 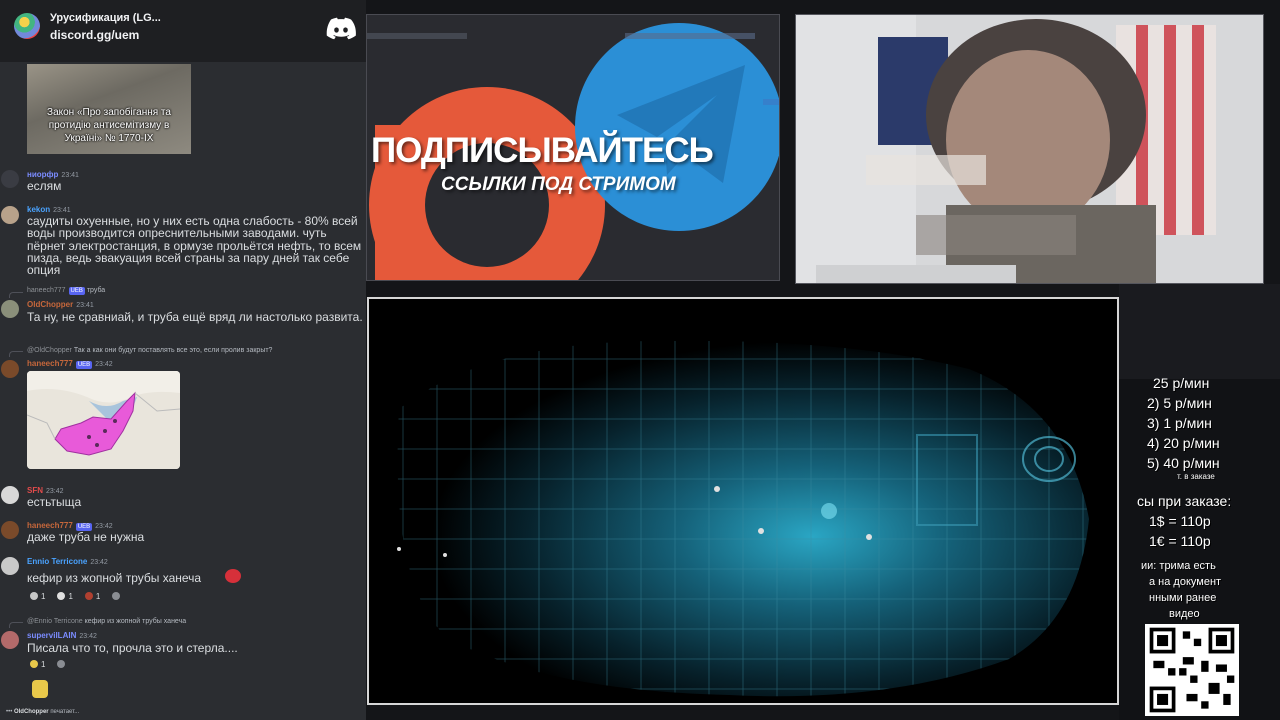 I want to click on info-line: видео, so click(x=1184, y=614).